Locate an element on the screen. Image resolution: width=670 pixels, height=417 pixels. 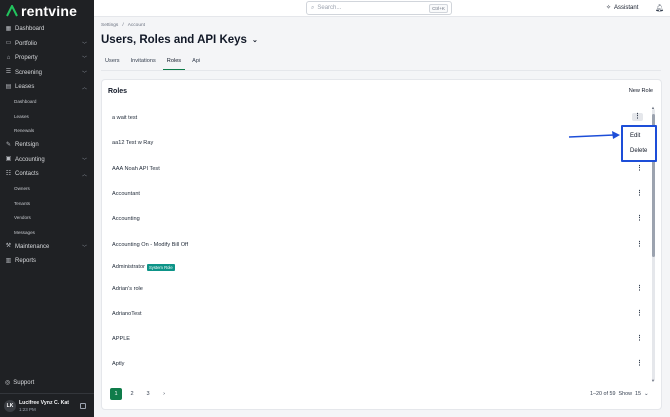
support-link: ◎ Support is located at coordinates (19, 383).